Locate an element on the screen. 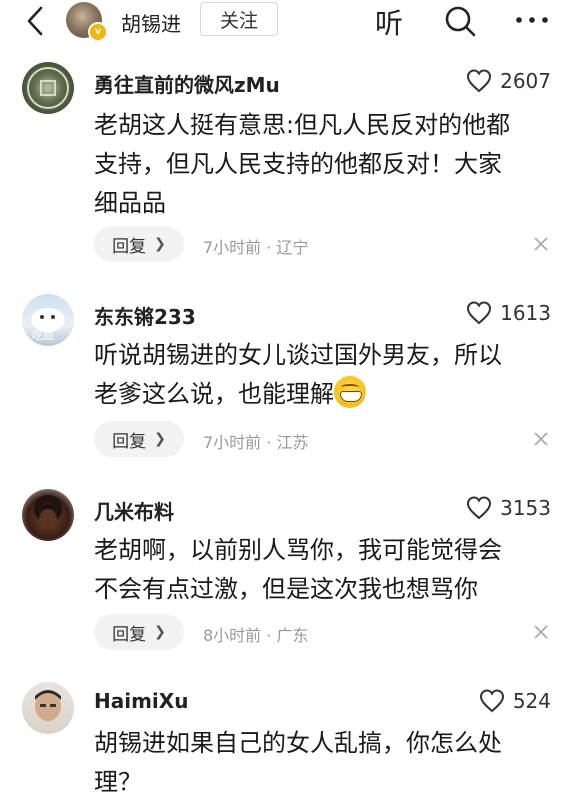  comment-text: 听说胡锡进的女儿谈过国外男友，所以 老爹这么说，也能理解 is located at coordinates (319, 375).